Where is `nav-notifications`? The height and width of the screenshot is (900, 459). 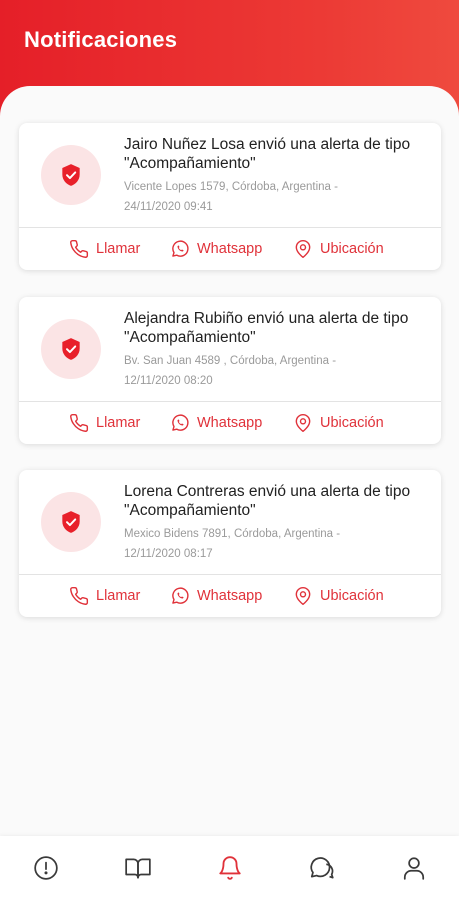 nav-notifications is located at coordinates (230, 868).